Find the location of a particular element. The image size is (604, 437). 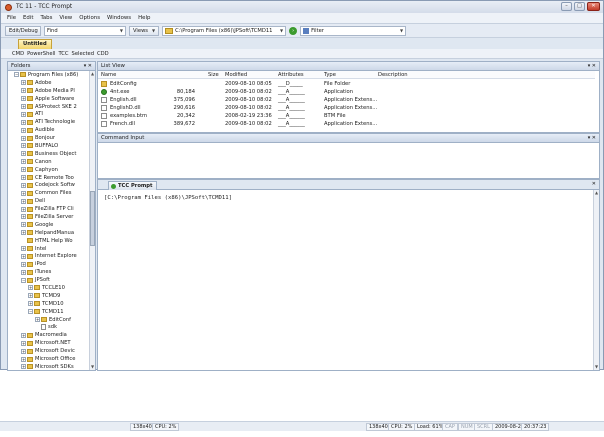

tree-item: + Caphyon is located at coordinates (49, 170).